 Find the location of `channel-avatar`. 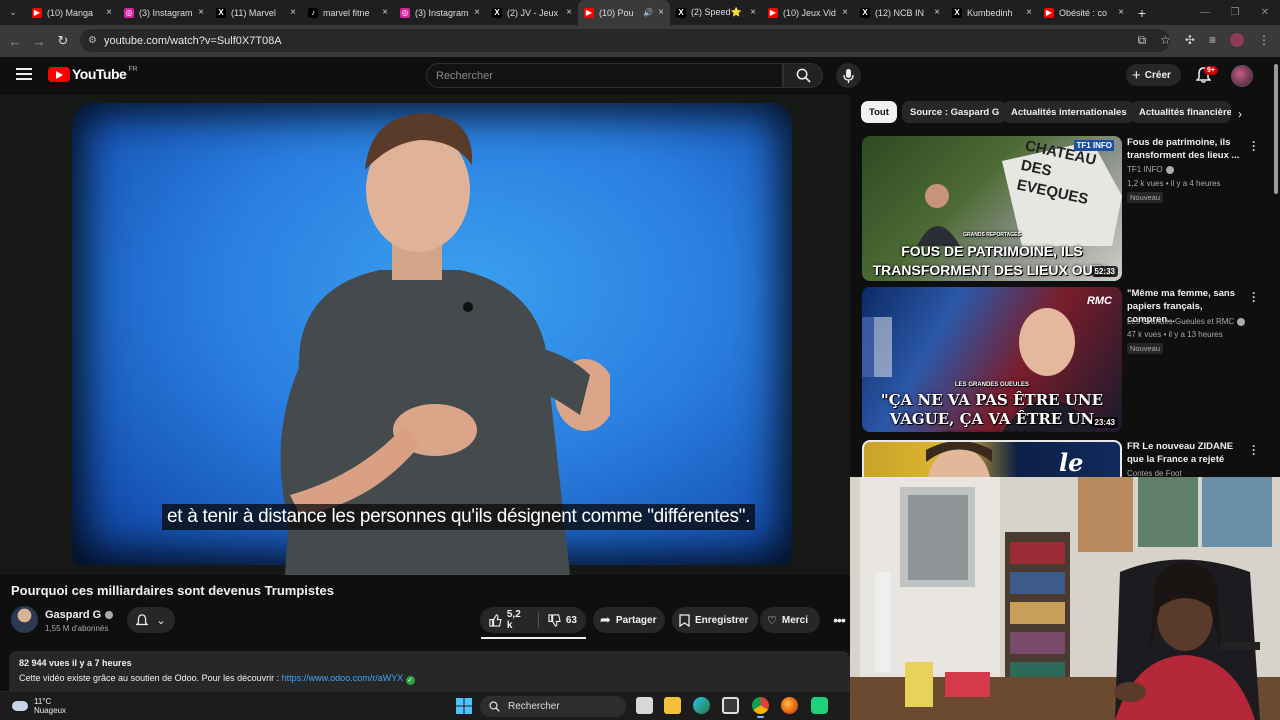

channel-avatar is located at coordinates (24, 619).